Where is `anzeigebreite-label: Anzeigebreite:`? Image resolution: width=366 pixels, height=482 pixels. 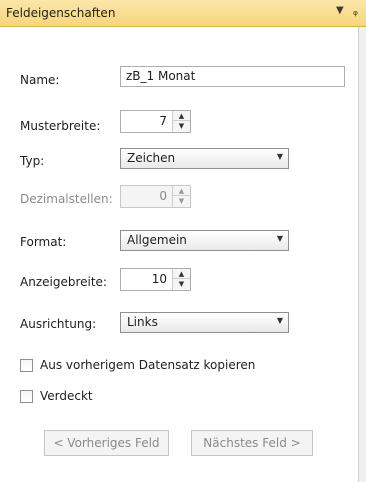
anzeigebreite-label: Anzeigebreite: is located at coordinates (63, 282).